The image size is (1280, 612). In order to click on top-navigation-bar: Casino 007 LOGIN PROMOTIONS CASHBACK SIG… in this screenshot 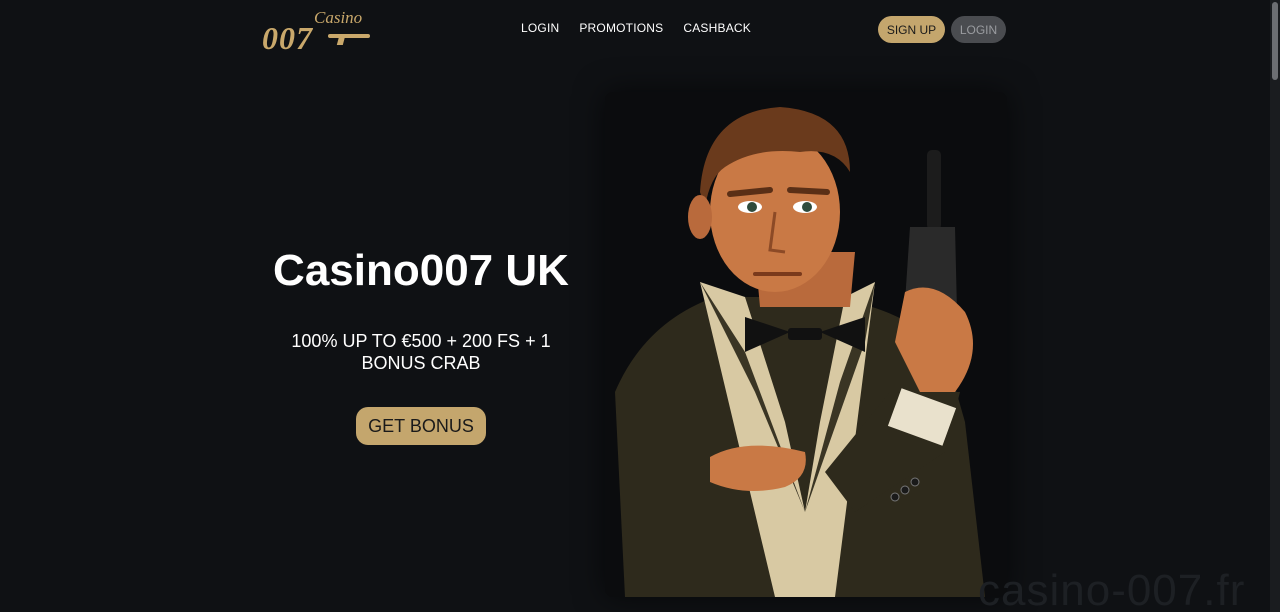, I will do `click(635, 30)`.